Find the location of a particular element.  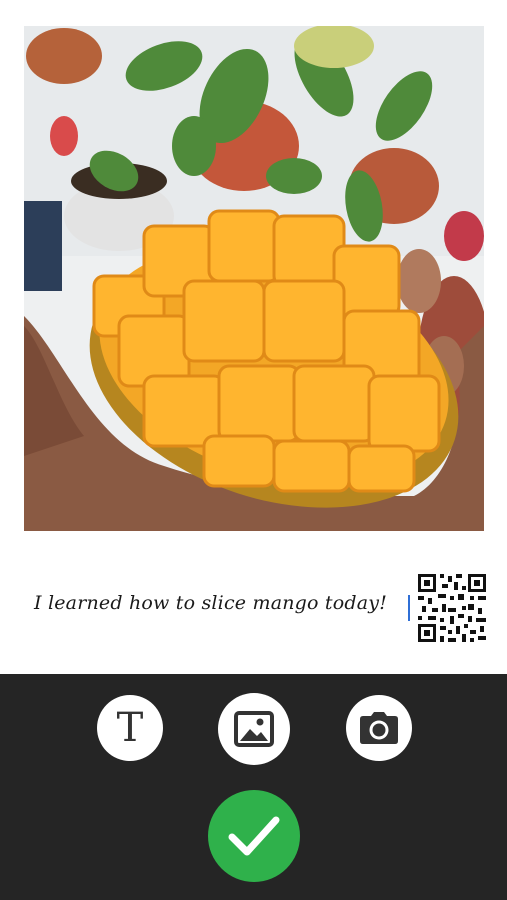

text-tool-icon: T is located at coordinates (130, 728).